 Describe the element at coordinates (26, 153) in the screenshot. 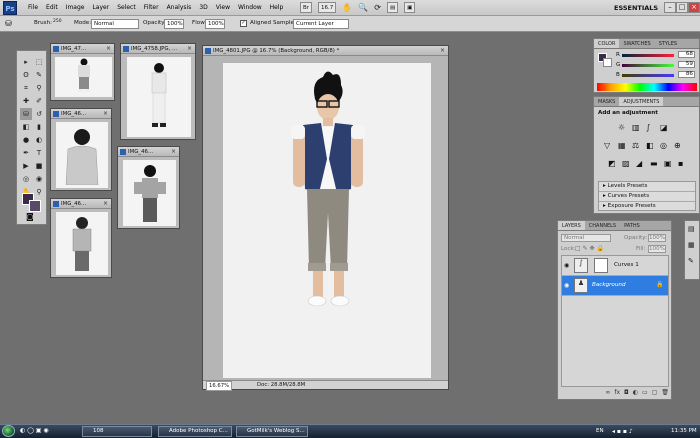

I see `pen-tool-icon: ✒` at that location.